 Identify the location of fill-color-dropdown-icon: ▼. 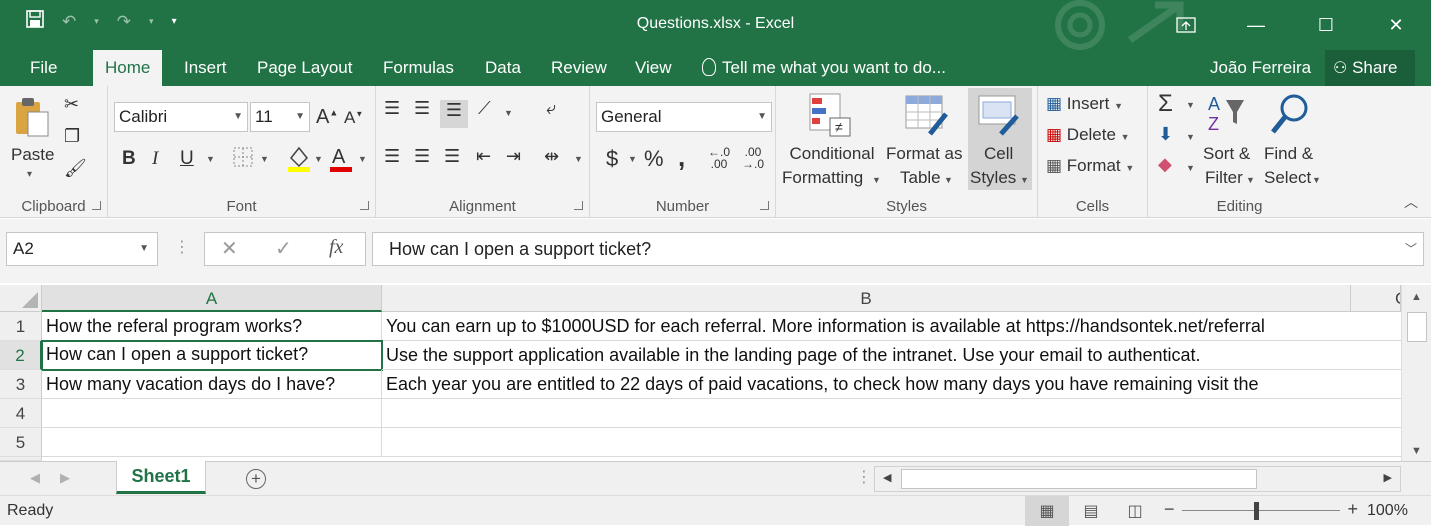
(318, 159).